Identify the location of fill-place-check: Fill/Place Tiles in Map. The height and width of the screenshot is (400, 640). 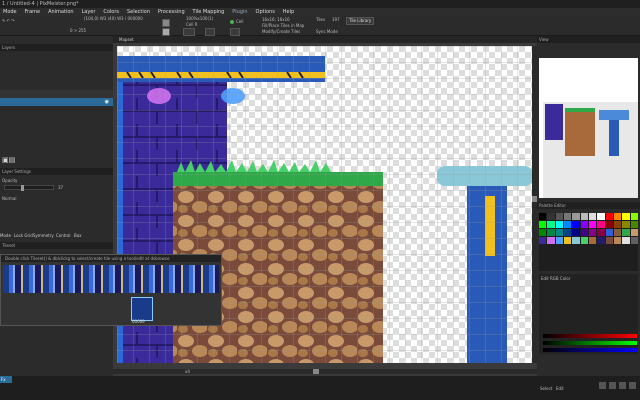
(283, 25).